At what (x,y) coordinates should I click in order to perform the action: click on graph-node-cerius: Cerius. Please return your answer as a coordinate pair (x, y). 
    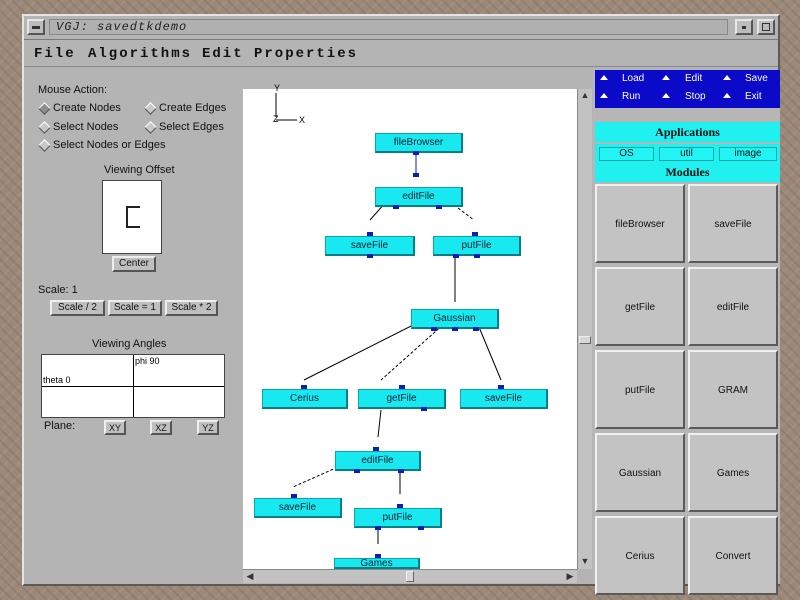
    Looking at the image, I should click on (305, 399).